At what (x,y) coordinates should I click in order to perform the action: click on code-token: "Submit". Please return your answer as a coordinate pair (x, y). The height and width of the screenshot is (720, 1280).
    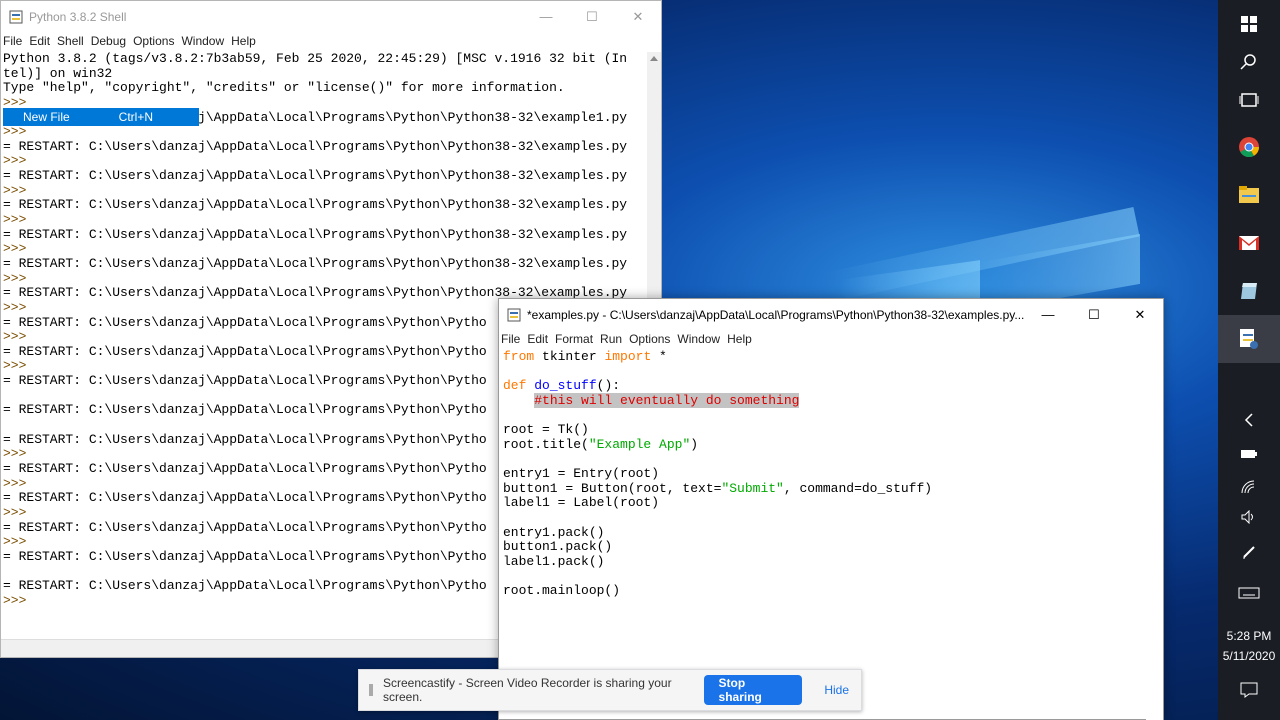
    Looking at the image, I should click on (752, 488).